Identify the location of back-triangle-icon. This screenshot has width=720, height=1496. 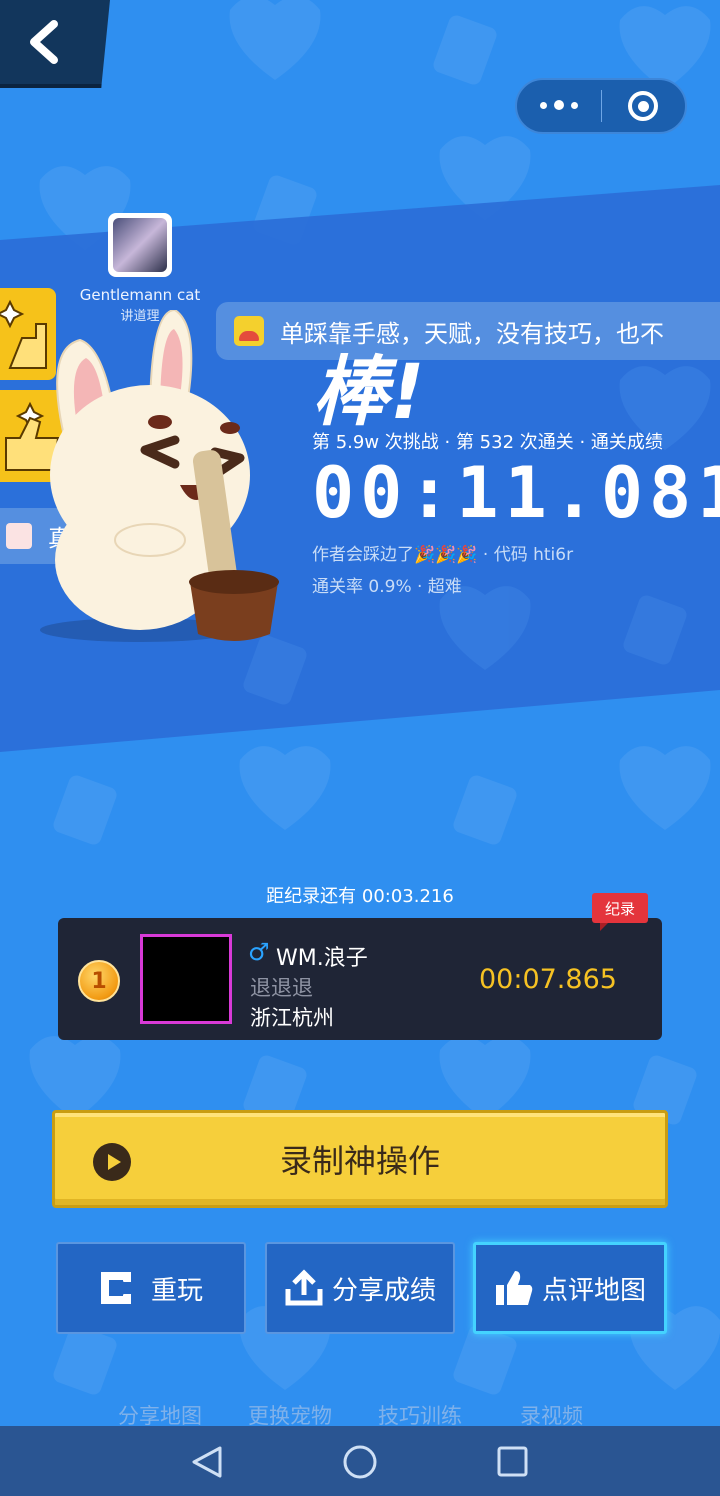
(207, 1462).